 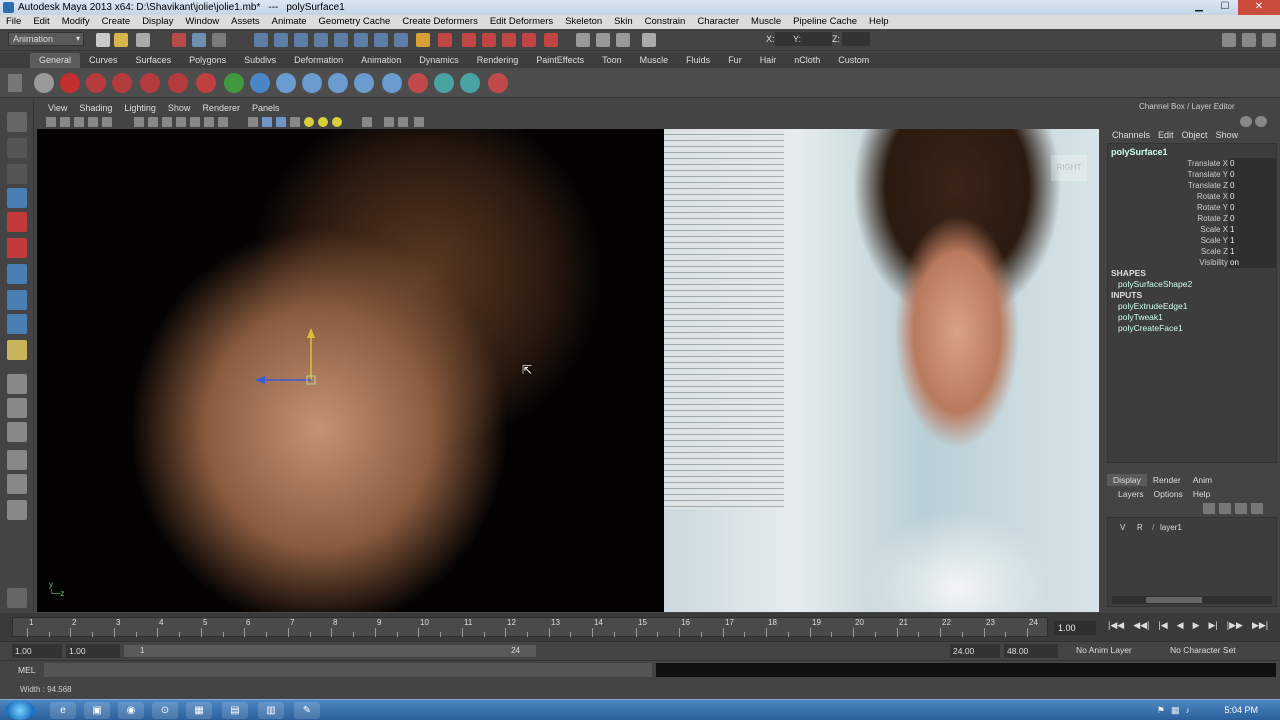 What do you see at coordinates (698, 60) in the screenshot?
I see `shelf-tab-fluids: Fluids` at bounding box center [698, 60].